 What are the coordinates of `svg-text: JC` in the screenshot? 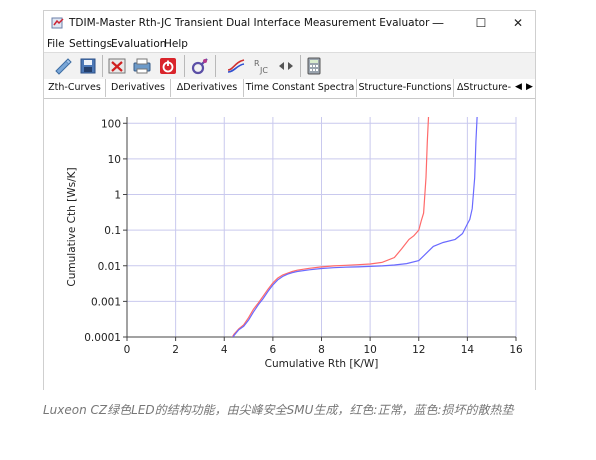 It's located at (263, 70).